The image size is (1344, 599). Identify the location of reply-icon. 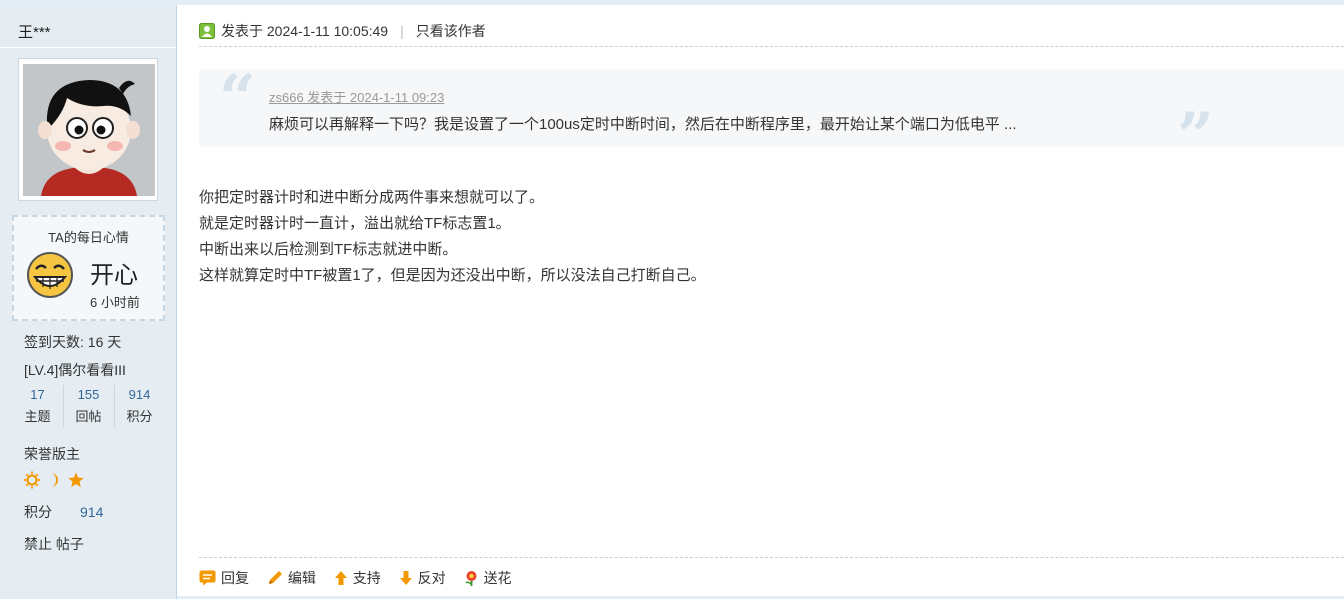
(207, 578).